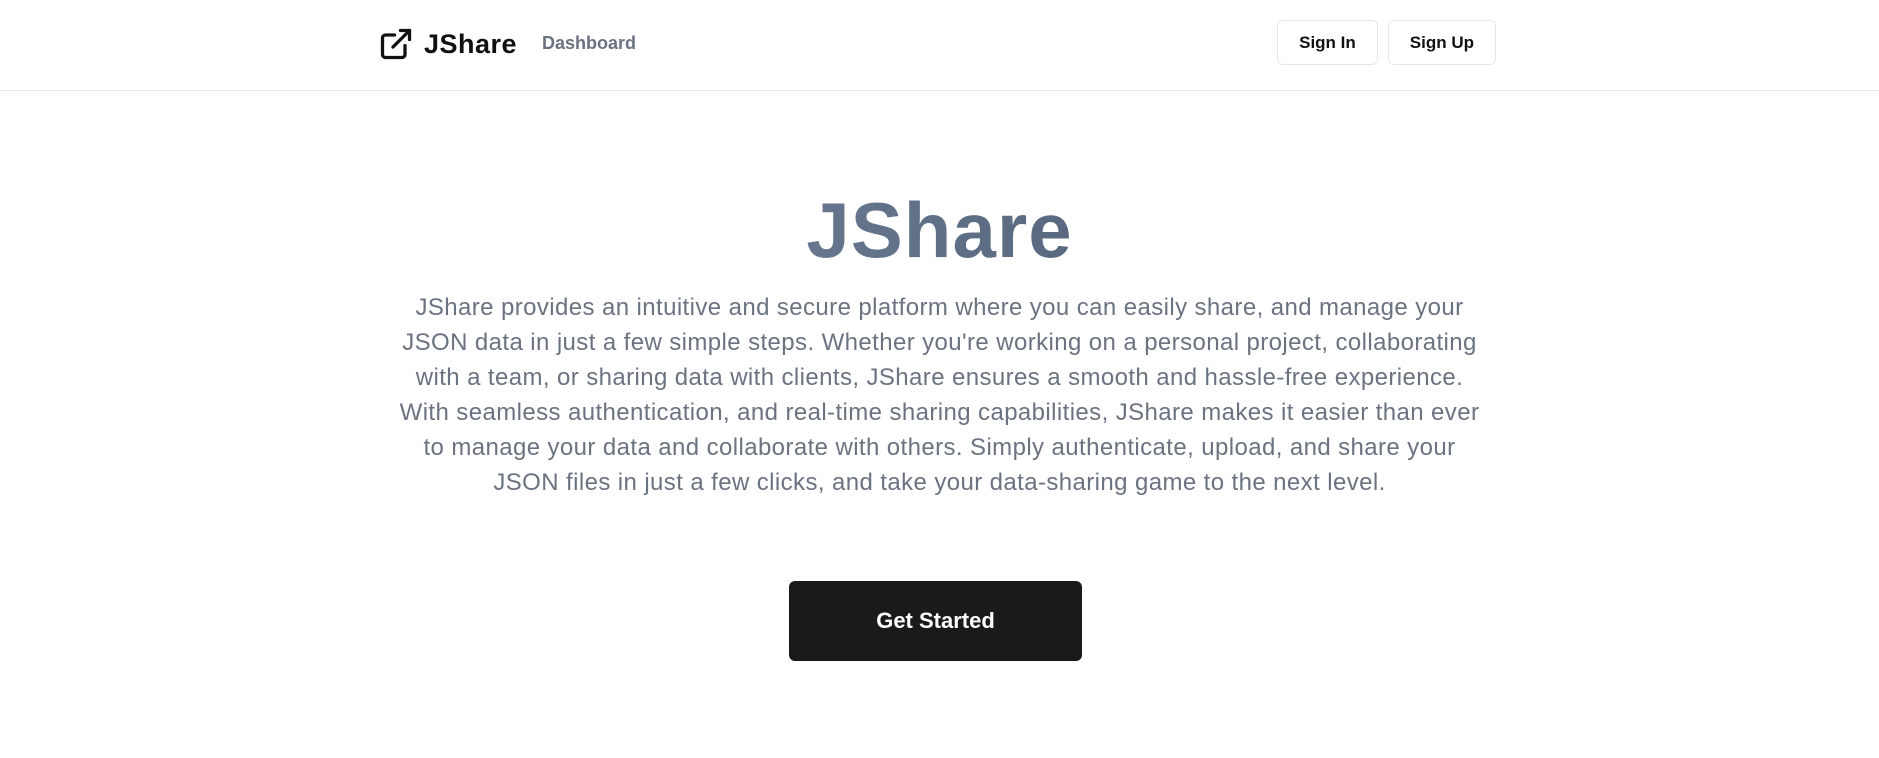  What do you see at coordinates (471, 43) in the screenshot?
I see `brand-name: JShare` at bounding box center [471, 43].